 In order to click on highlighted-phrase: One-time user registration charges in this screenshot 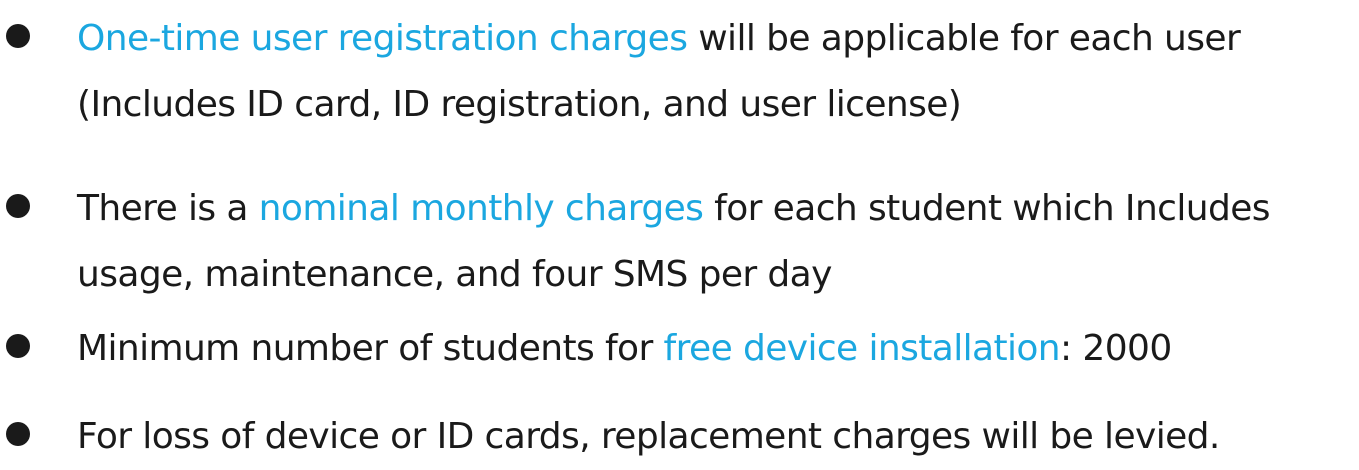, I will do `click(382, 38)`.